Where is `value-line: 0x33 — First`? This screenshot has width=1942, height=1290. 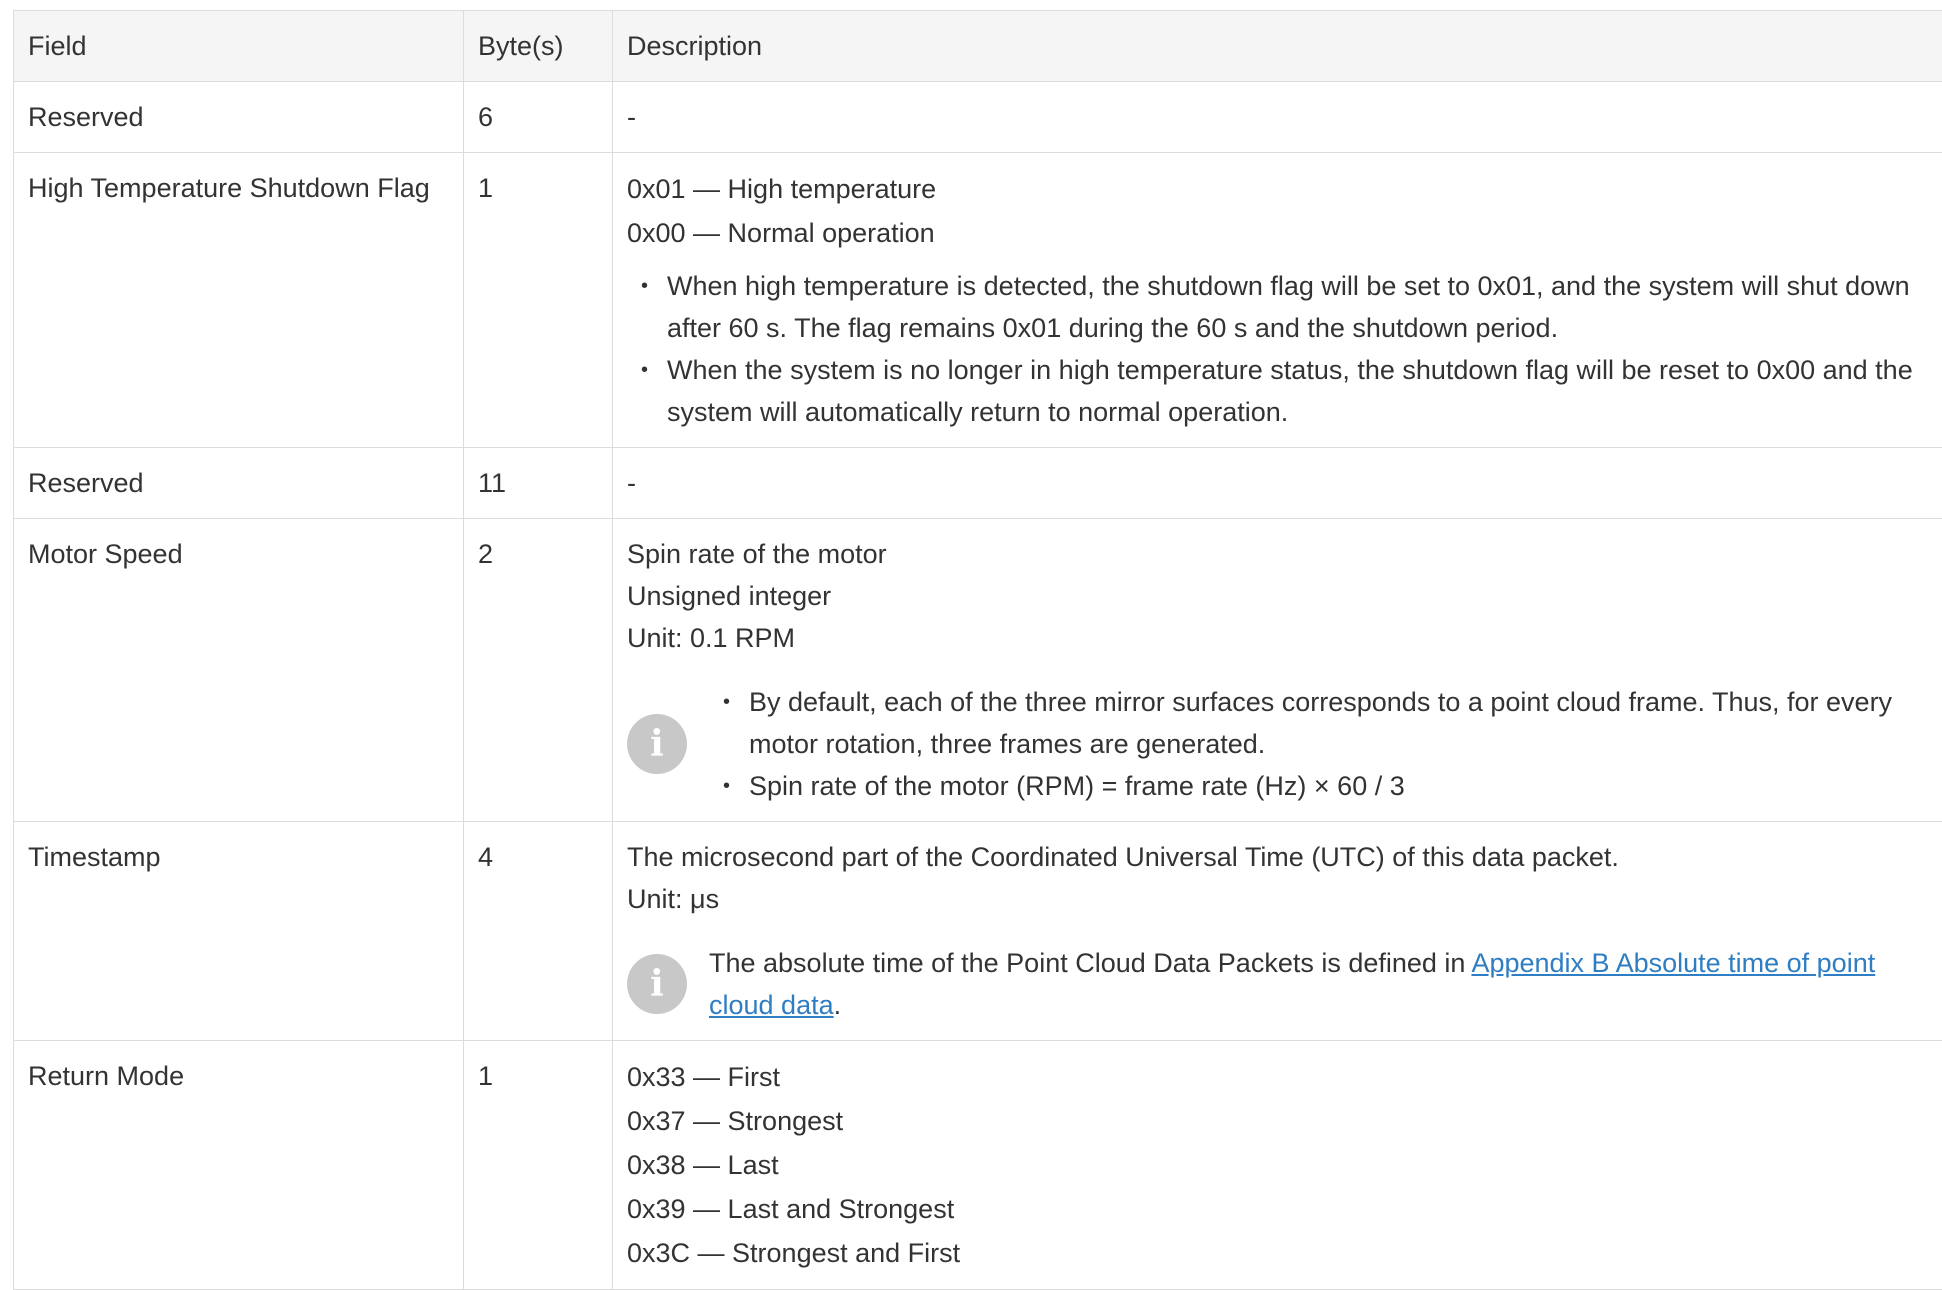
value-line: 0x33 — First is located at coordinates (1283, 1077).